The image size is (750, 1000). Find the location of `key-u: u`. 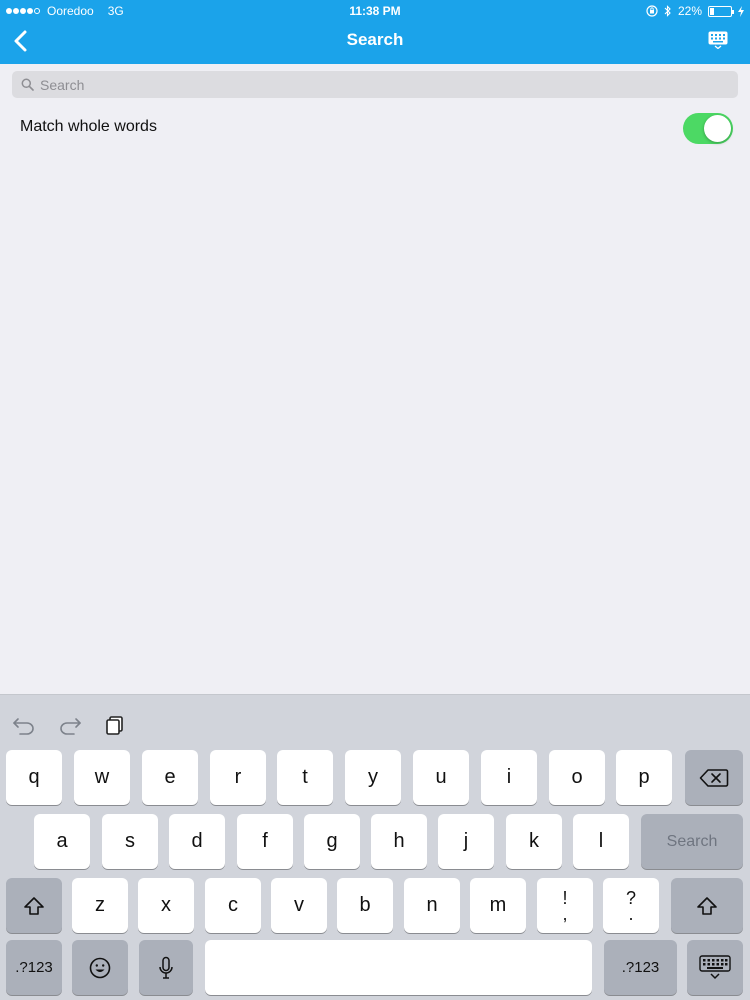

key-u: u is located at coordinates (441, 777).